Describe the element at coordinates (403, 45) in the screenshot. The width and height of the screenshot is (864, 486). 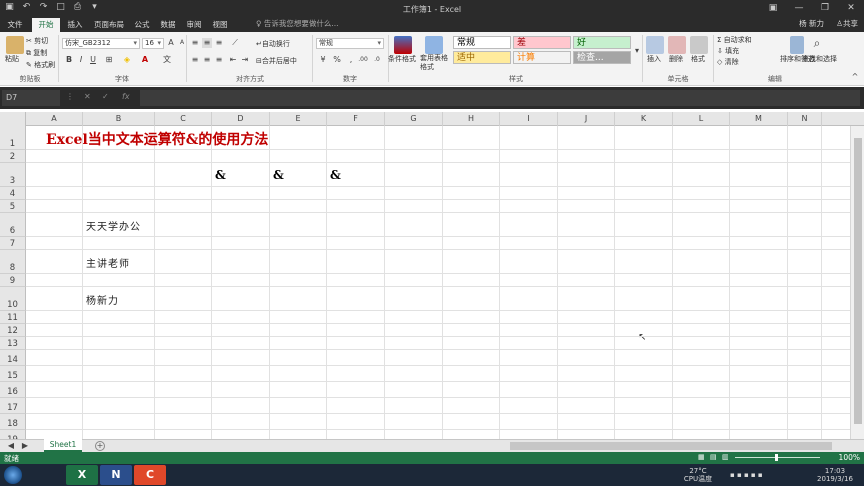
I see `conditional-format-icon` at that location.